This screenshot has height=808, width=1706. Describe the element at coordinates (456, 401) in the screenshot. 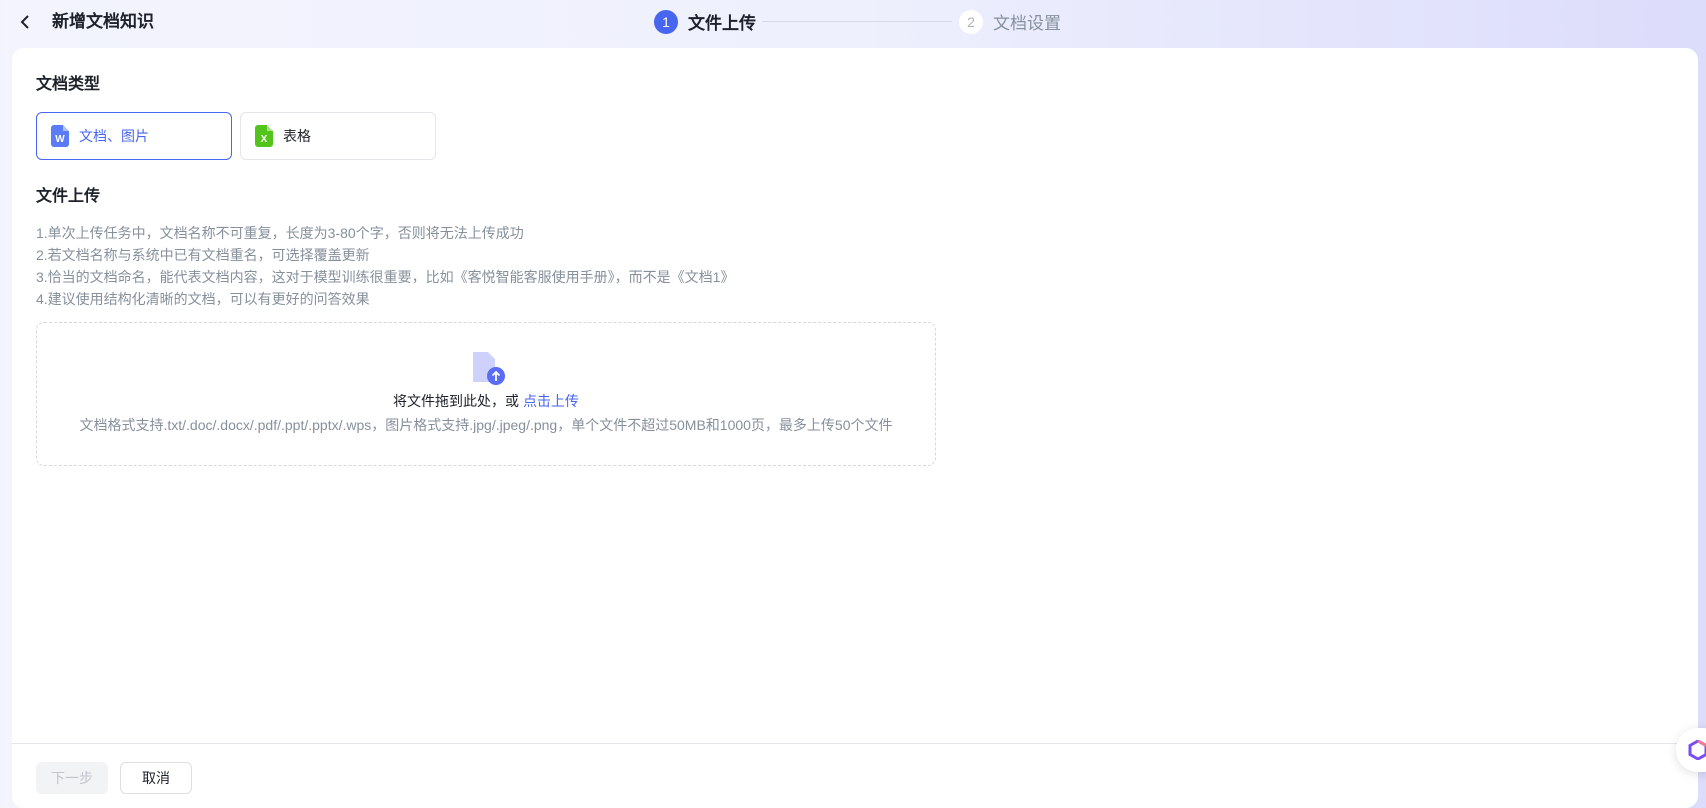

I see `drop-instruction: 将文件拖到此处，或` at that location.